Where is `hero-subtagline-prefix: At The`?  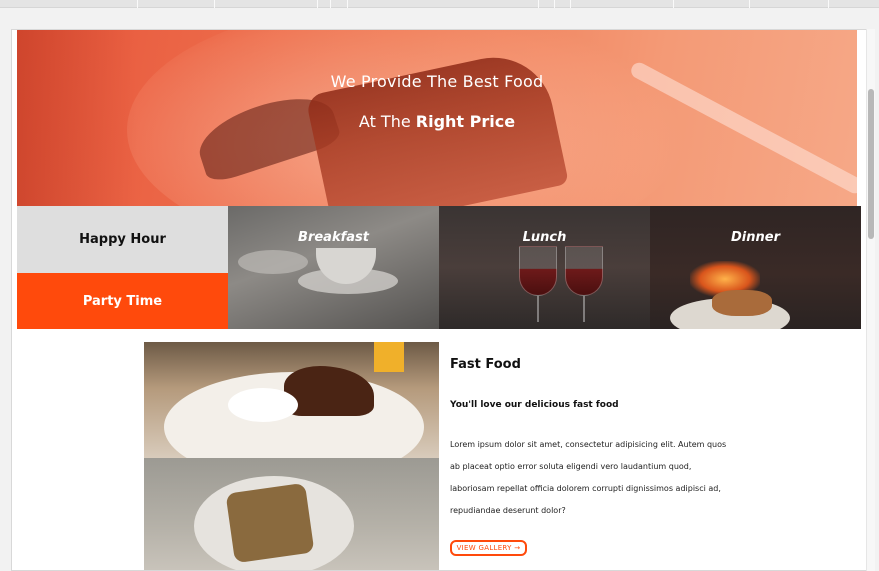
hero-subtagline-prefix: At The is located at coordinates (387, 121).